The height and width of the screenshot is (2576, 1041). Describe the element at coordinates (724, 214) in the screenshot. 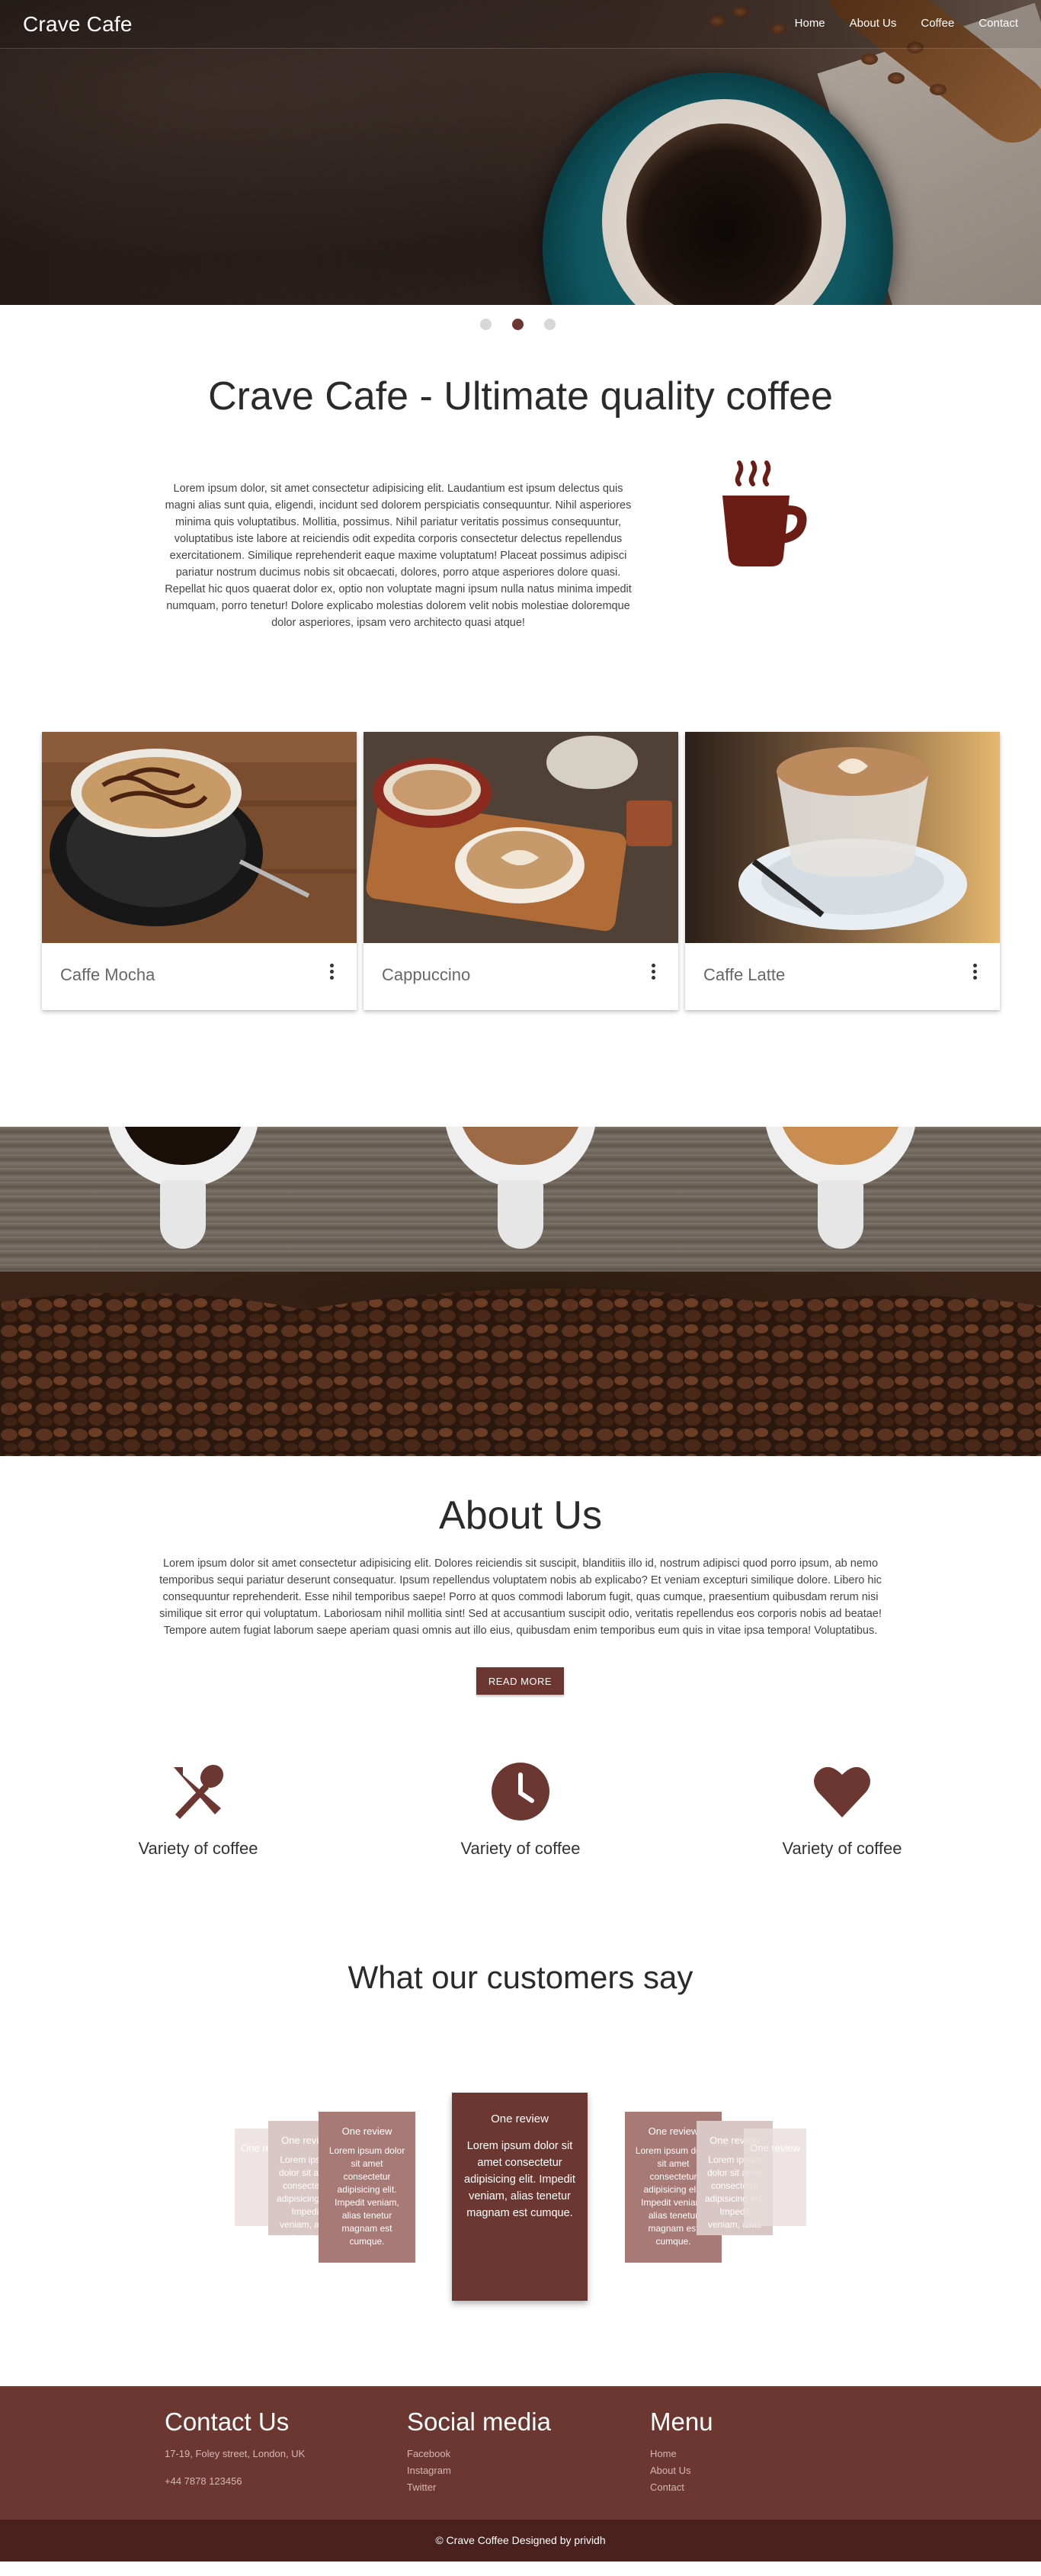

I see `hero-coffee` at that location.